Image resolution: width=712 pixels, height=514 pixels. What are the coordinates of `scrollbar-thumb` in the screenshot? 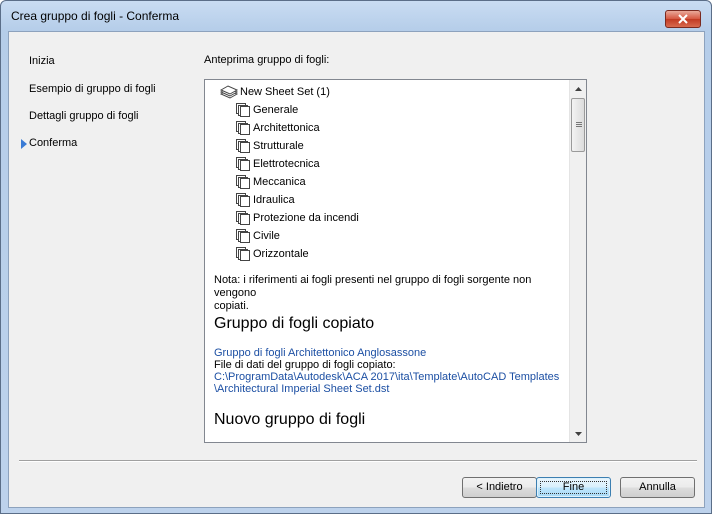 It's located at (578, 125).